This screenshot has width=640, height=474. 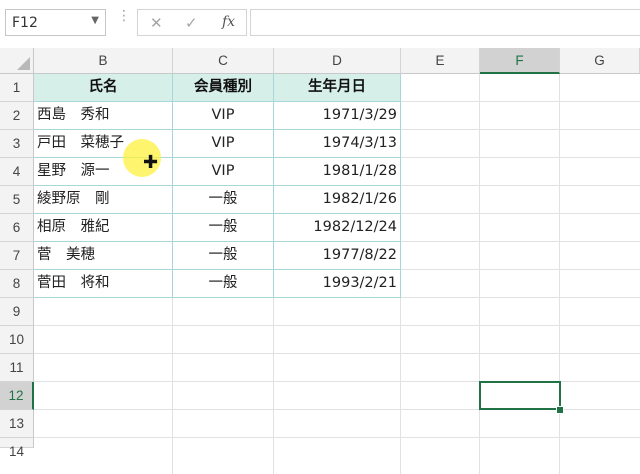 I want to click on table-cell-birthdate: 1982/12/24, so click(x=337, y=228).